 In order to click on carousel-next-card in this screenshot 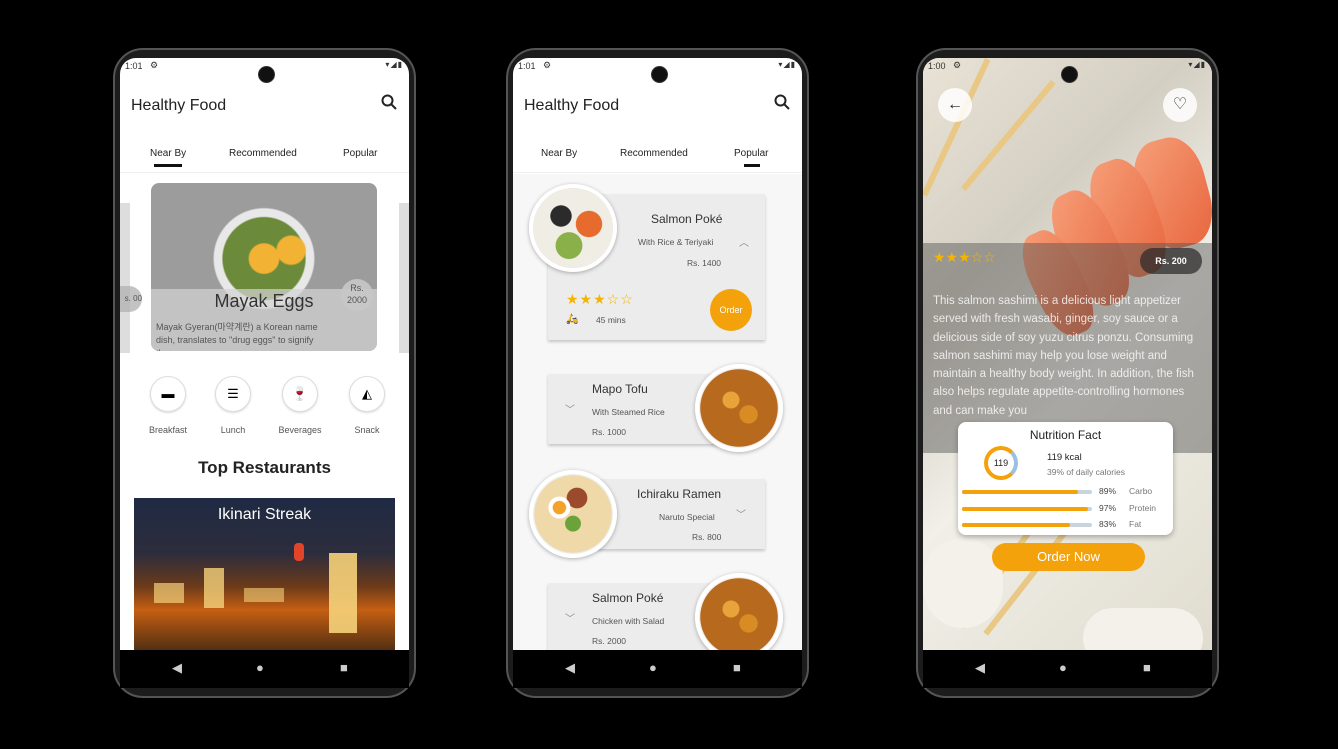, I will do `click(404, 278)`.